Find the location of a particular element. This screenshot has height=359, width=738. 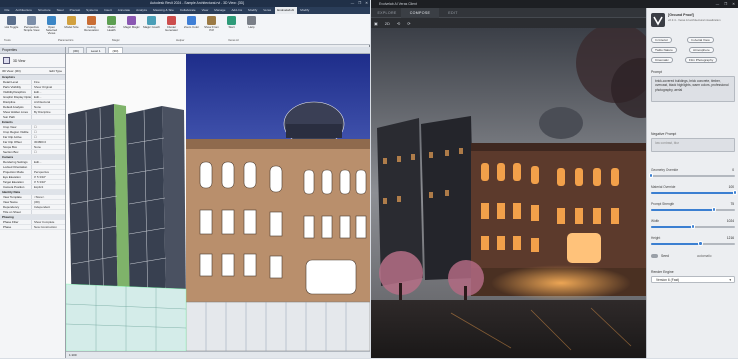

property-value: Independent is located at coordinates (48, 207).